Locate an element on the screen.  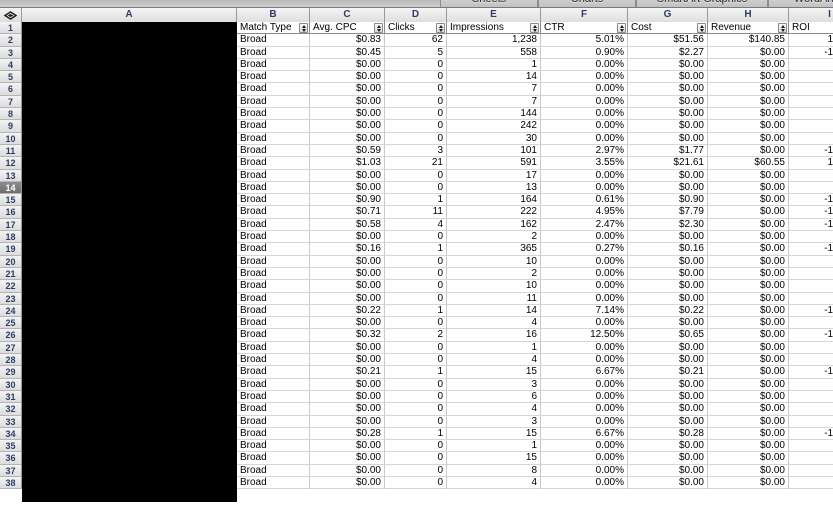
cell-clicks: 1 is located at coordinates (416, 200).